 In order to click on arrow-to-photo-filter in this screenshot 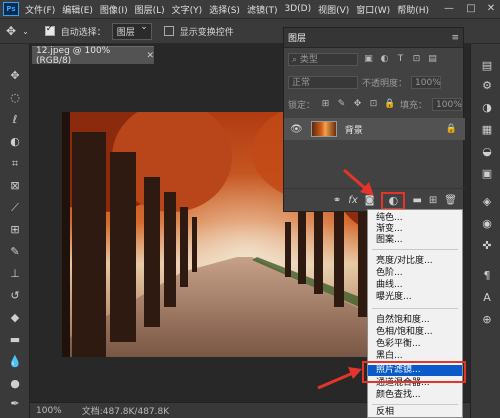, I will do `click(339, 378)`.